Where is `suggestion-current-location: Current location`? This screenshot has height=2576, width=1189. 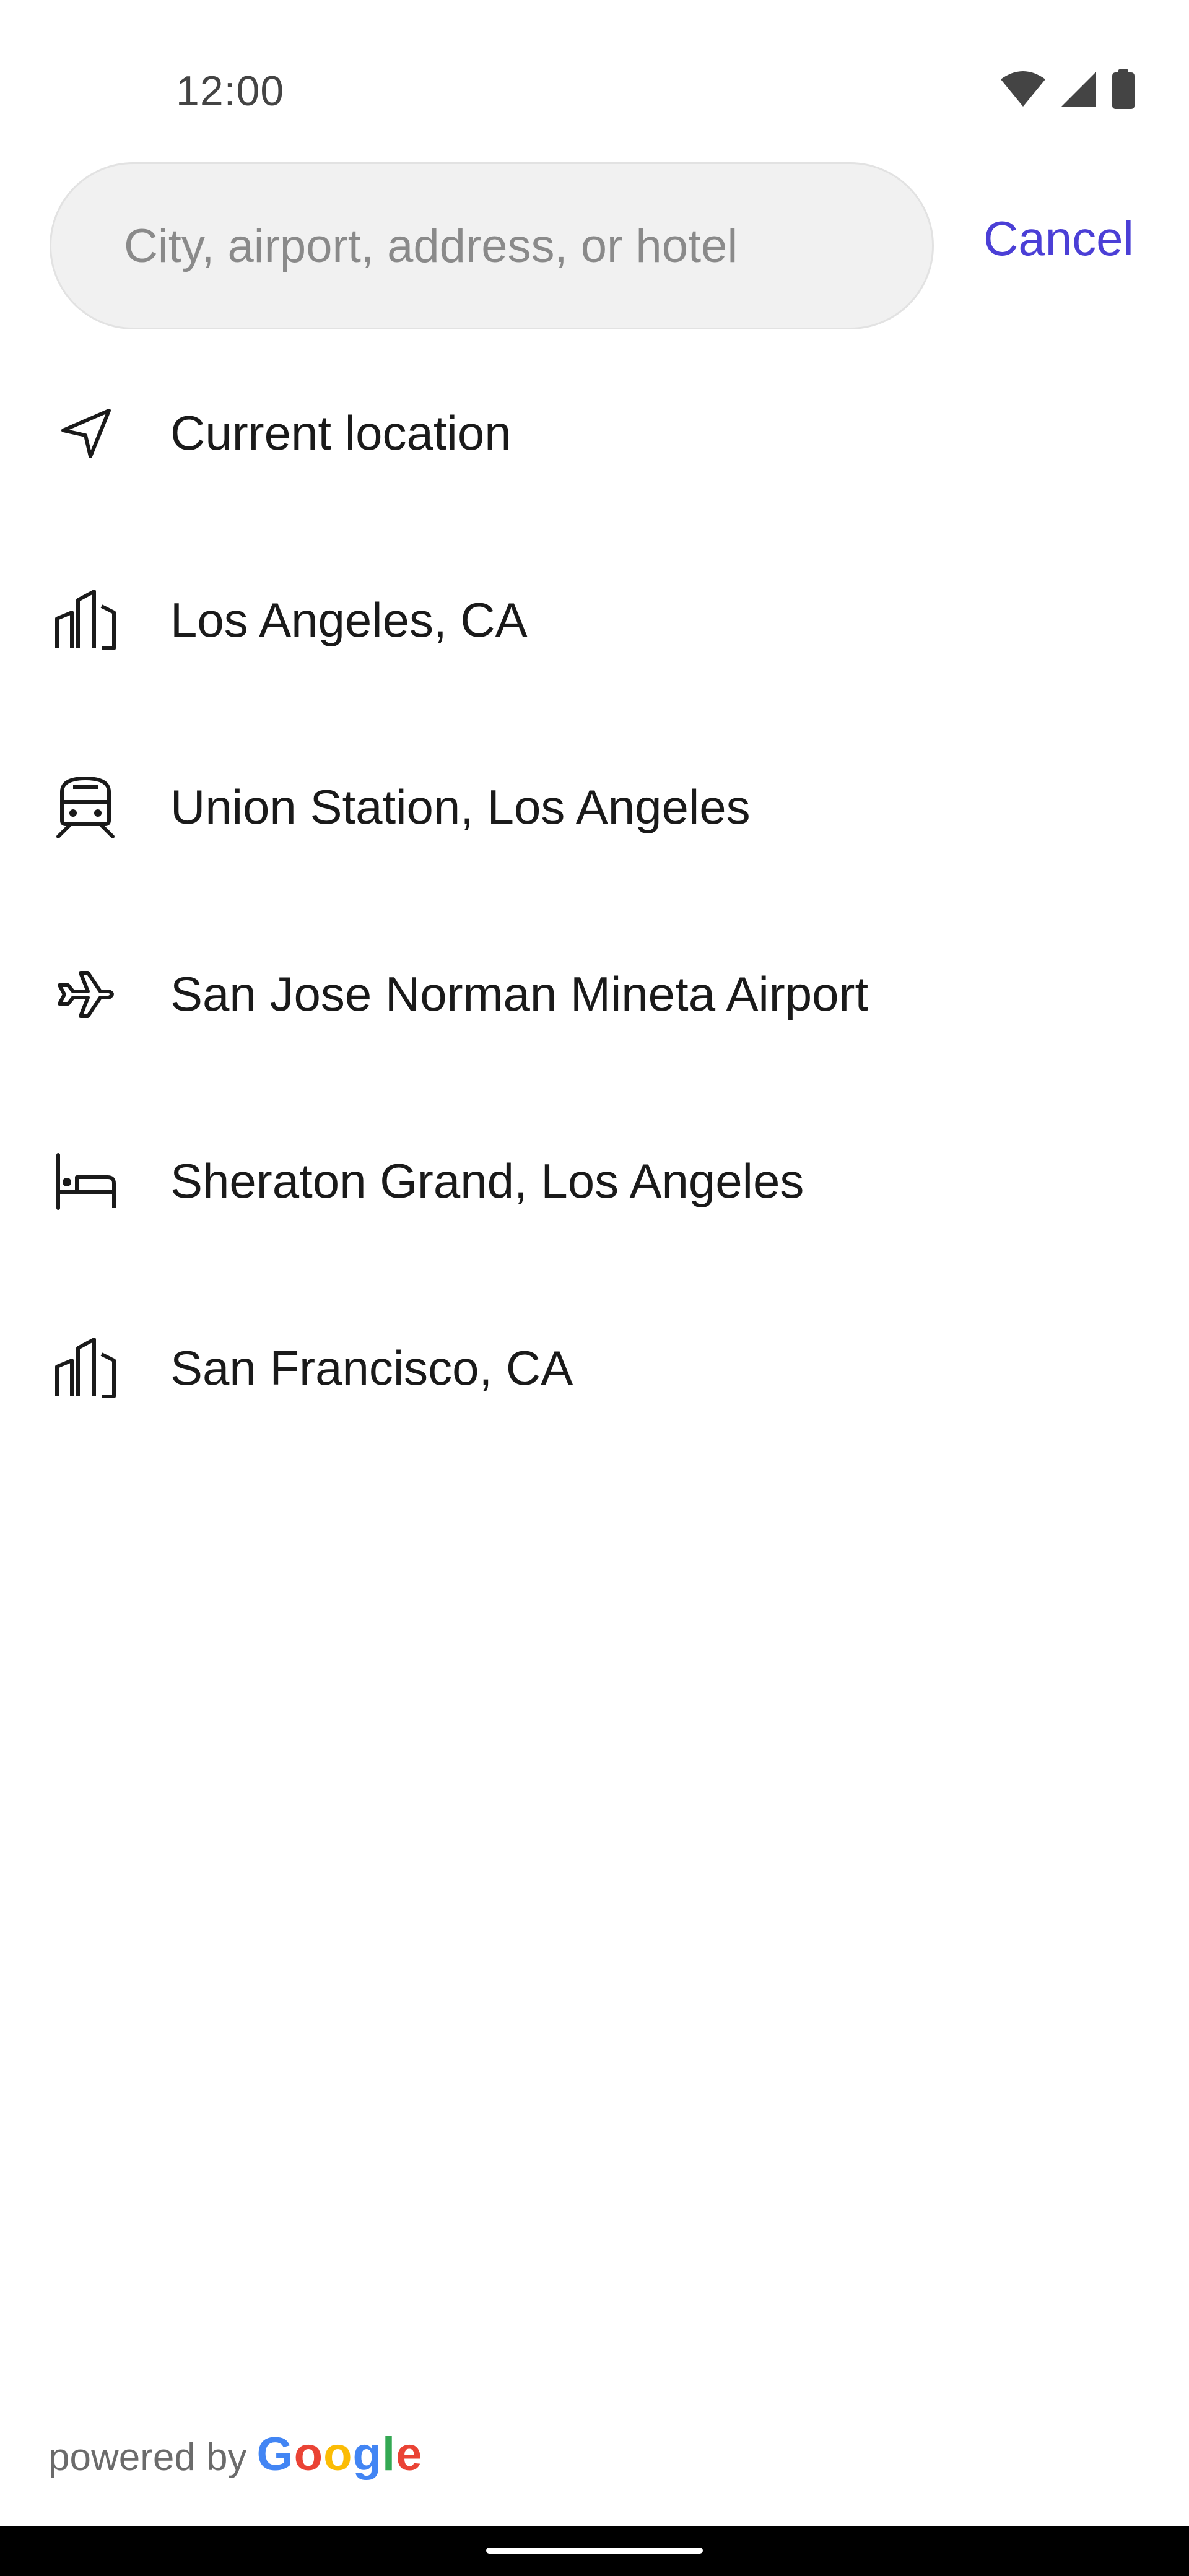 suggestion-current-location: Current location is located at coordinates (594, 432).